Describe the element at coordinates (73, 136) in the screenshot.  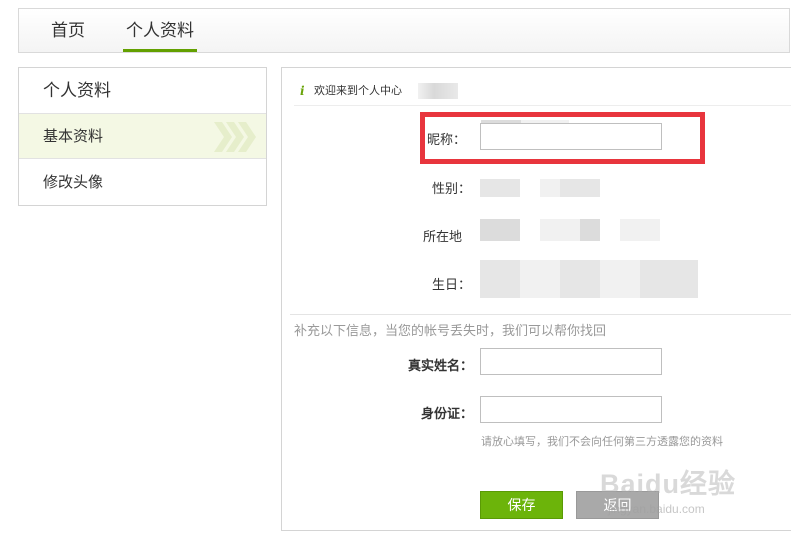
I see `sidebar-item-label: 基本资料` at that location.